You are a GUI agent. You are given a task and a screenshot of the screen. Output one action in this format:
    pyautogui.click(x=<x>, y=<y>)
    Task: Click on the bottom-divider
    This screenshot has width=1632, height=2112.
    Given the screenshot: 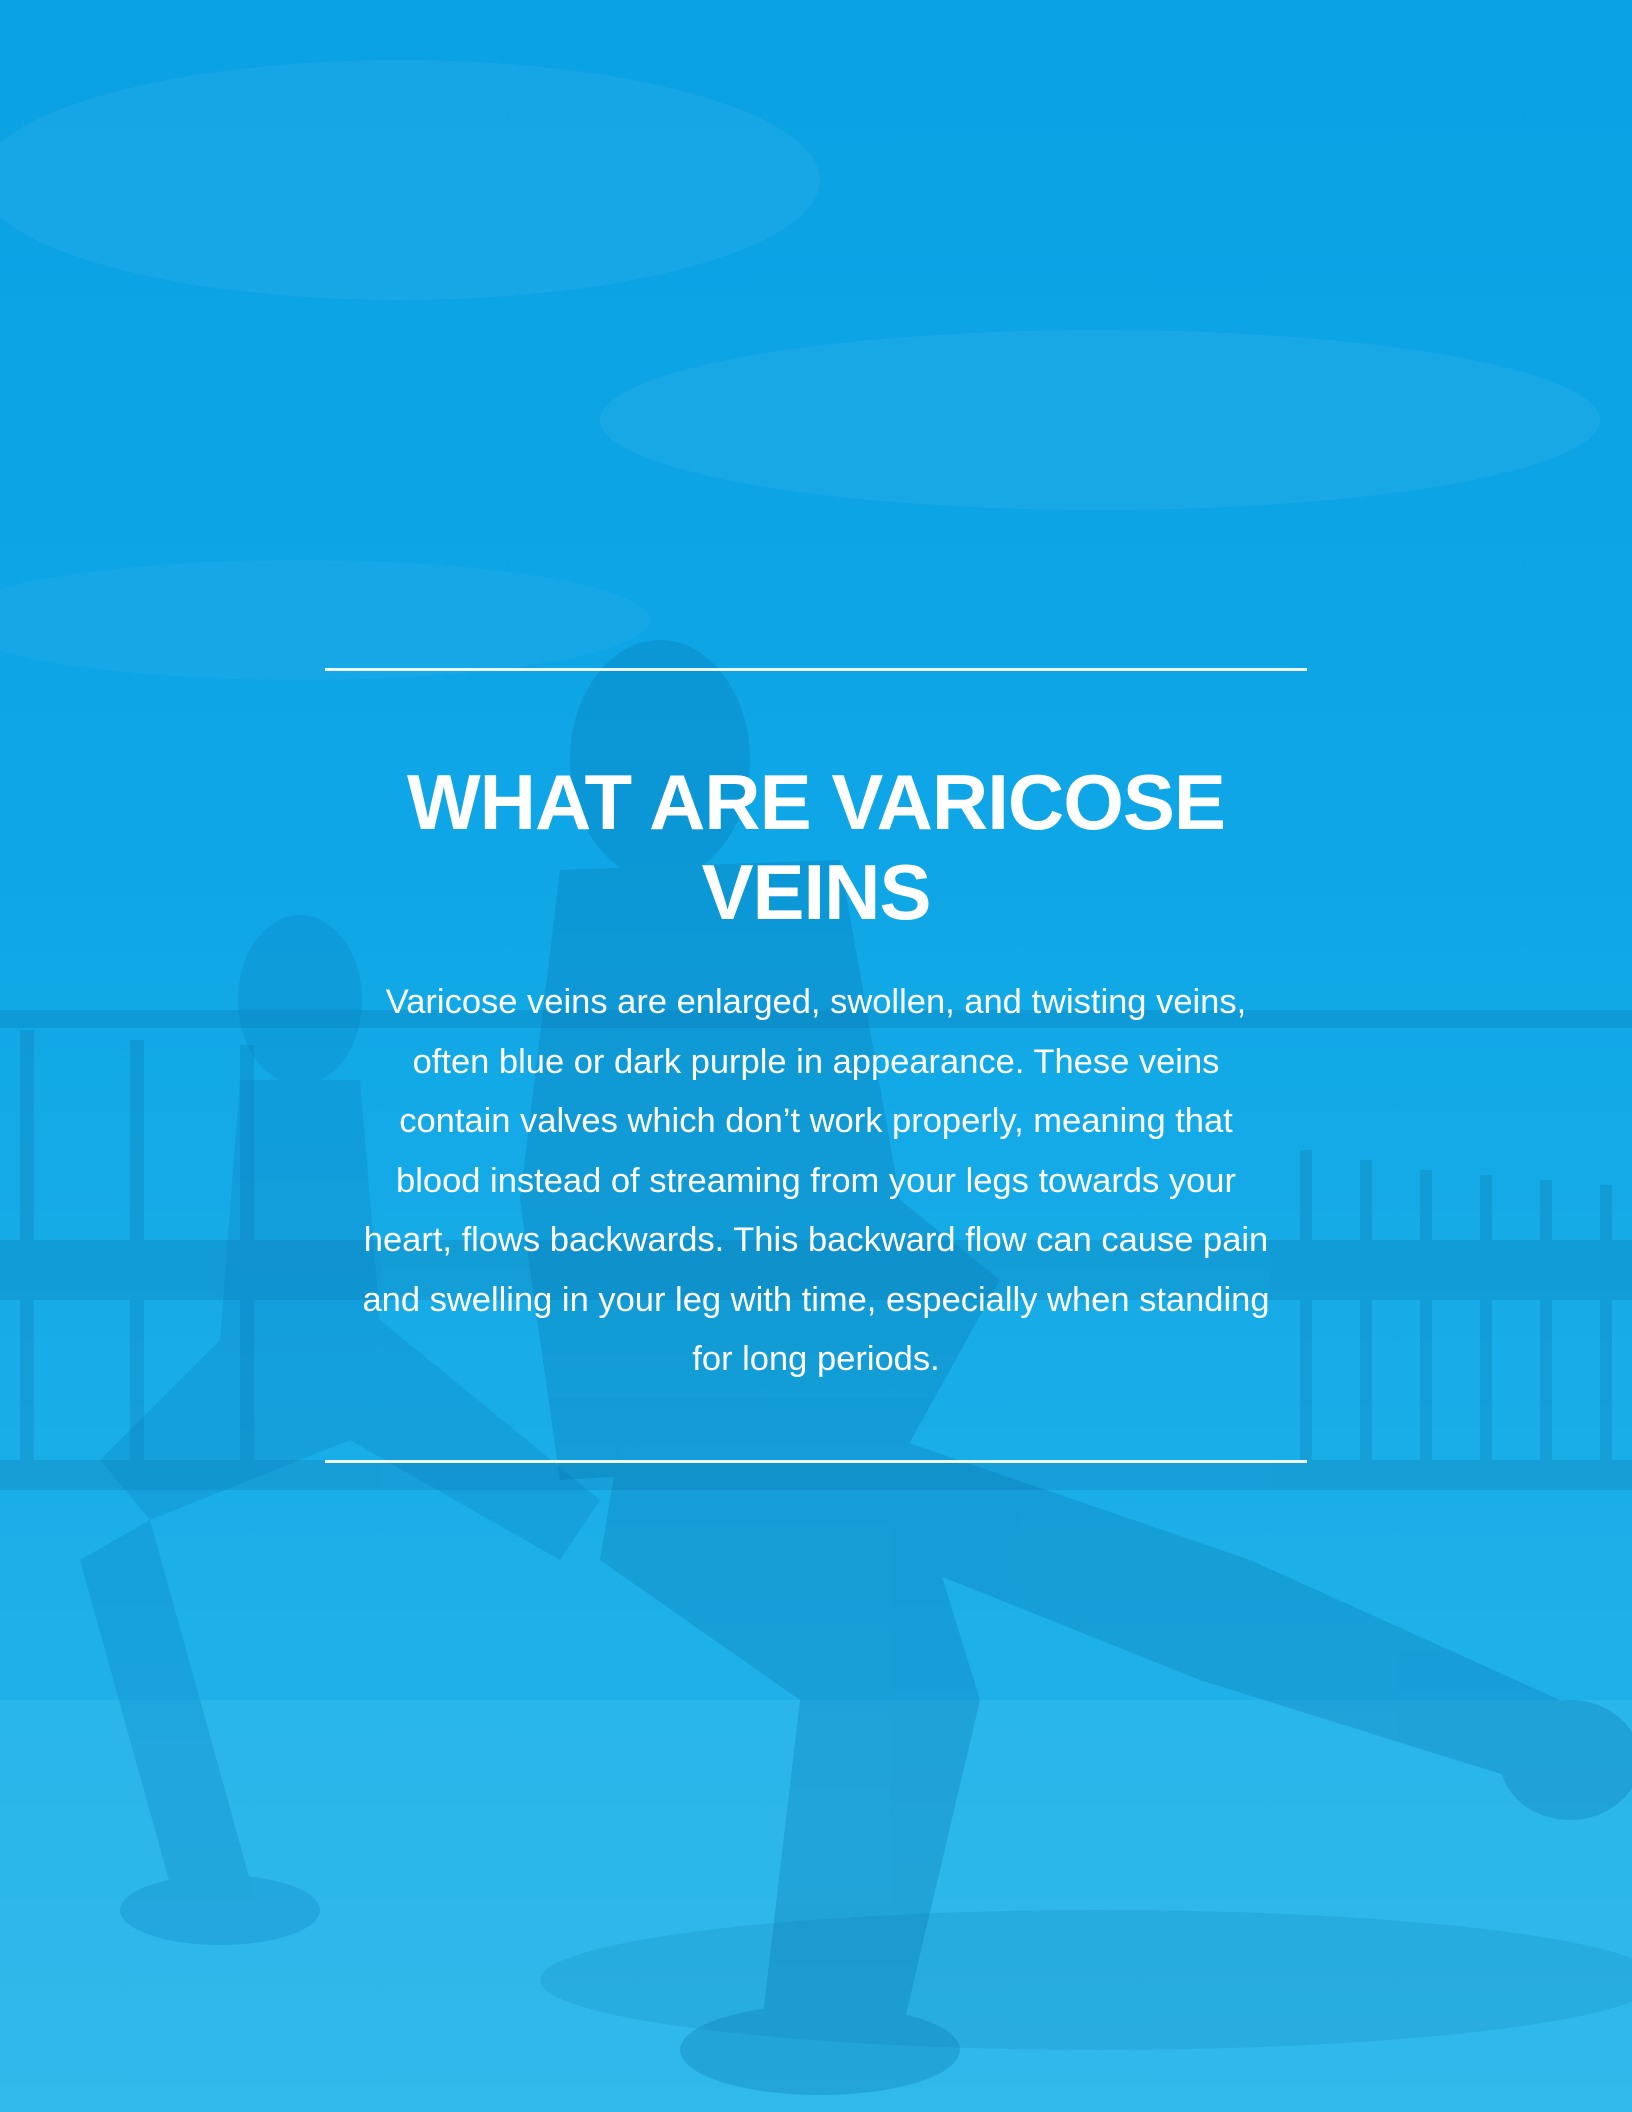 What is the action you would take?
    pyautogui.click(x=816, y=1461)
    